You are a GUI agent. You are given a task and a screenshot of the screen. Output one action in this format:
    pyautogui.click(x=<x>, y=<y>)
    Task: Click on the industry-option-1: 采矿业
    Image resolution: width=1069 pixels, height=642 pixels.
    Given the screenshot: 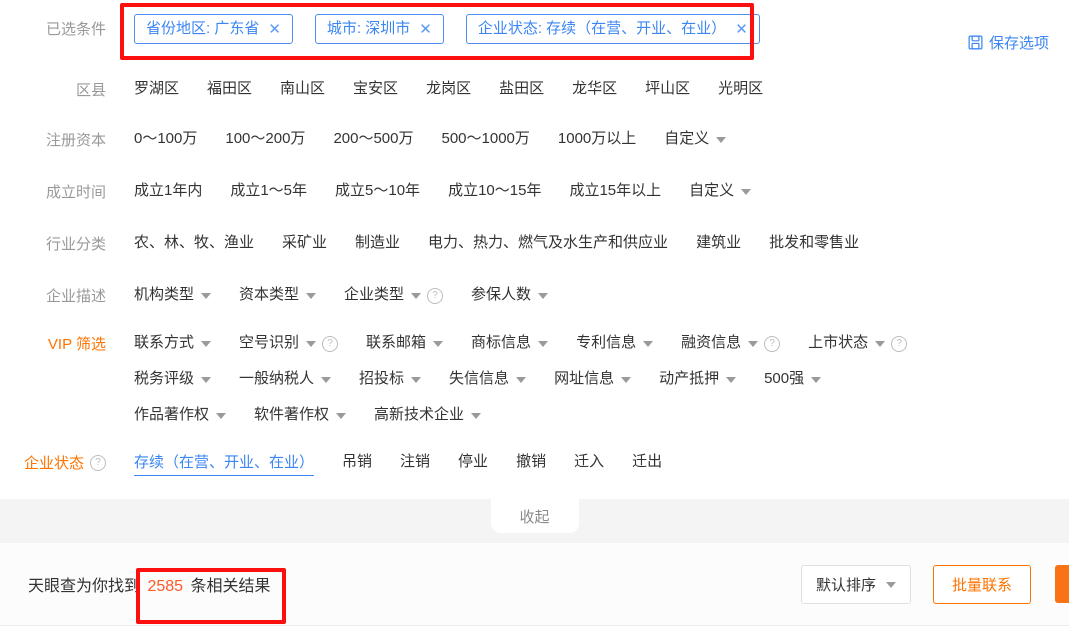 What is the action you would take?
    pyautogui.click(x=304, y=243)
    